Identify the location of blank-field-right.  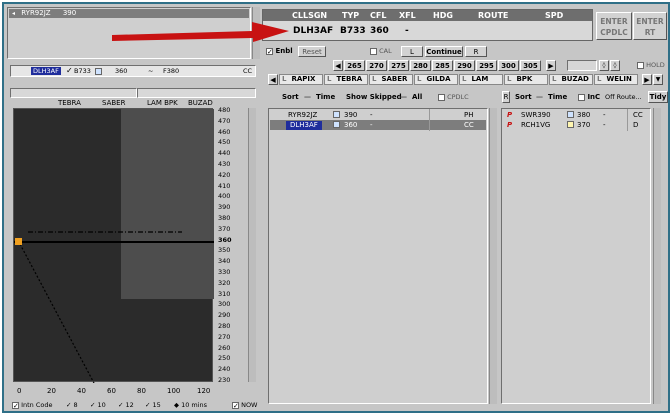
(196, 93).